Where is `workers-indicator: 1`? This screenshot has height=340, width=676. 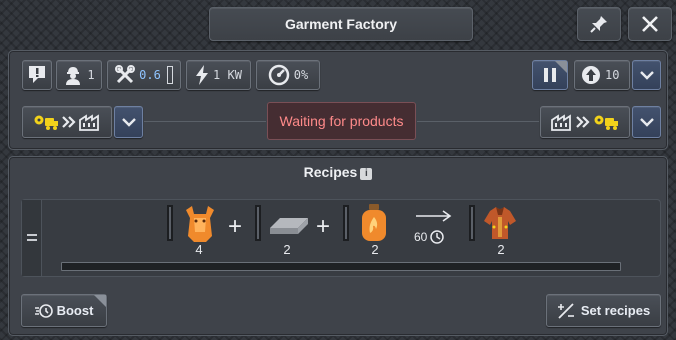 workers-indicator: 1 is located at coordinates (79, 75).